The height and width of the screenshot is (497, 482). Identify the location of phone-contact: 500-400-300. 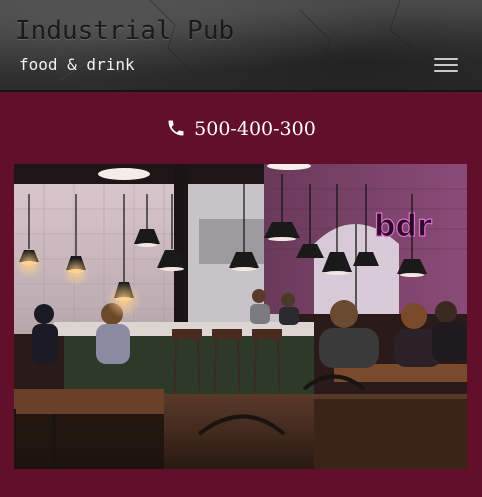
(241, 130).